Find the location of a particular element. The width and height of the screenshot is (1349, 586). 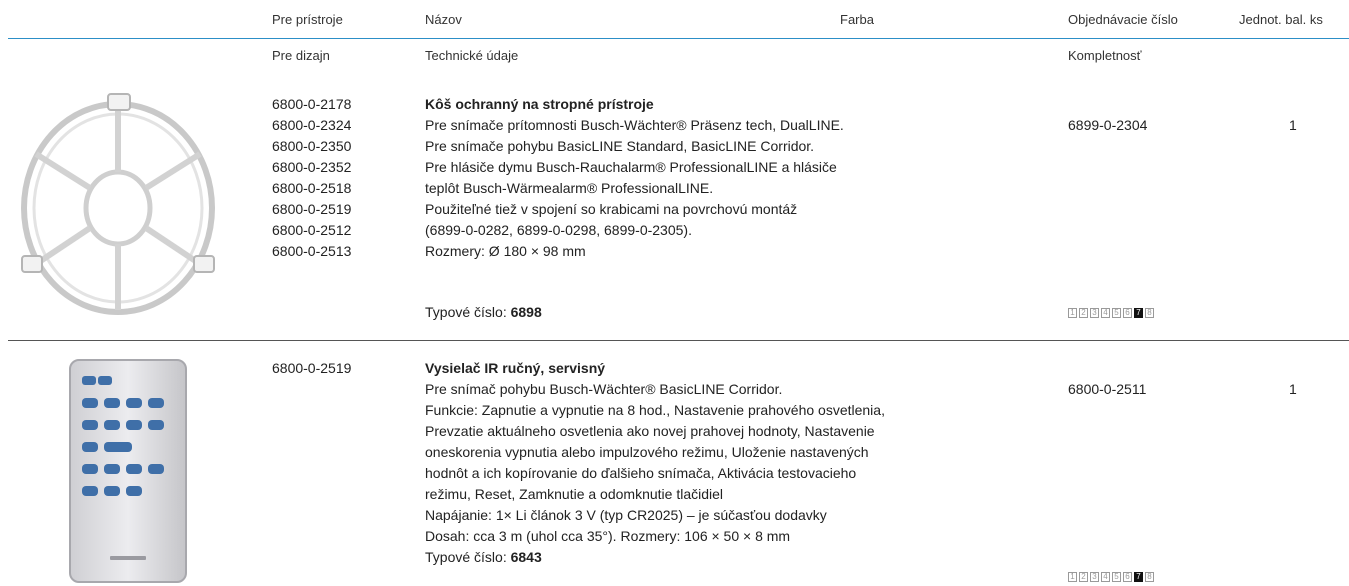

device-number: 6800-0-2352 is located at coordinates (312, 167).